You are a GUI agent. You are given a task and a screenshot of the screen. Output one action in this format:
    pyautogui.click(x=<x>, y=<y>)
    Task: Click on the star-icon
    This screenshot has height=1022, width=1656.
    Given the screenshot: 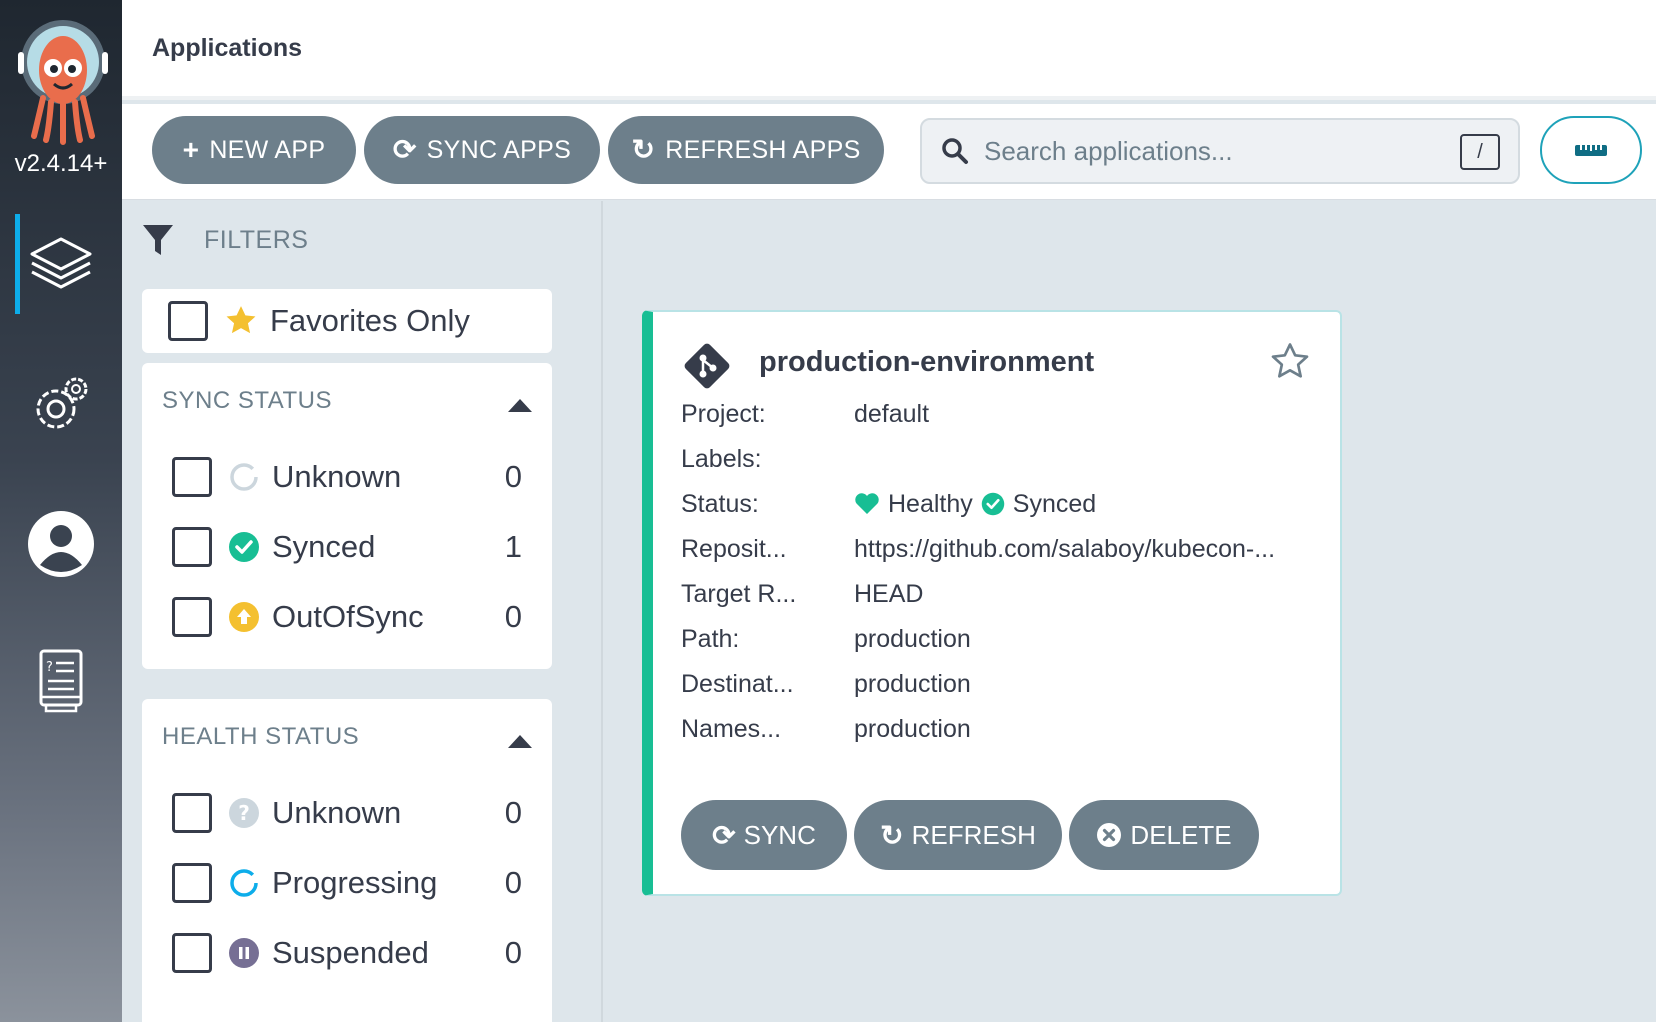 What is the action you would take?
    pyautogui.click(x=241, y=320)
    